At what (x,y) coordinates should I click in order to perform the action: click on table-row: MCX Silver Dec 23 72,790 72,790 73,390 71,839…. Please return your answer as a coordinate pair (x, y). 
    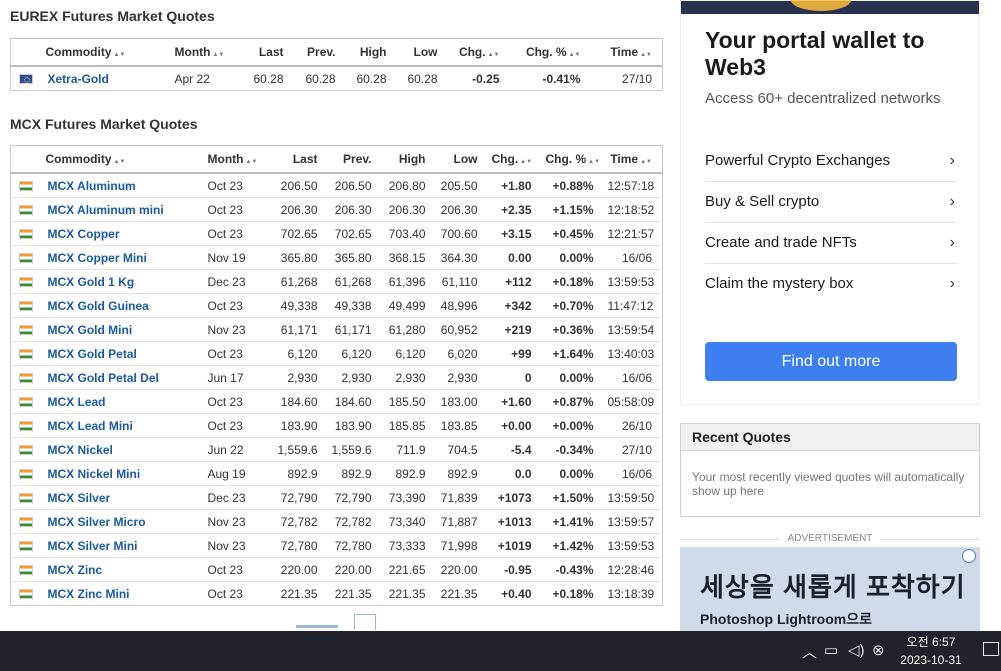
    Looking at the image, I should click on (336, 497).